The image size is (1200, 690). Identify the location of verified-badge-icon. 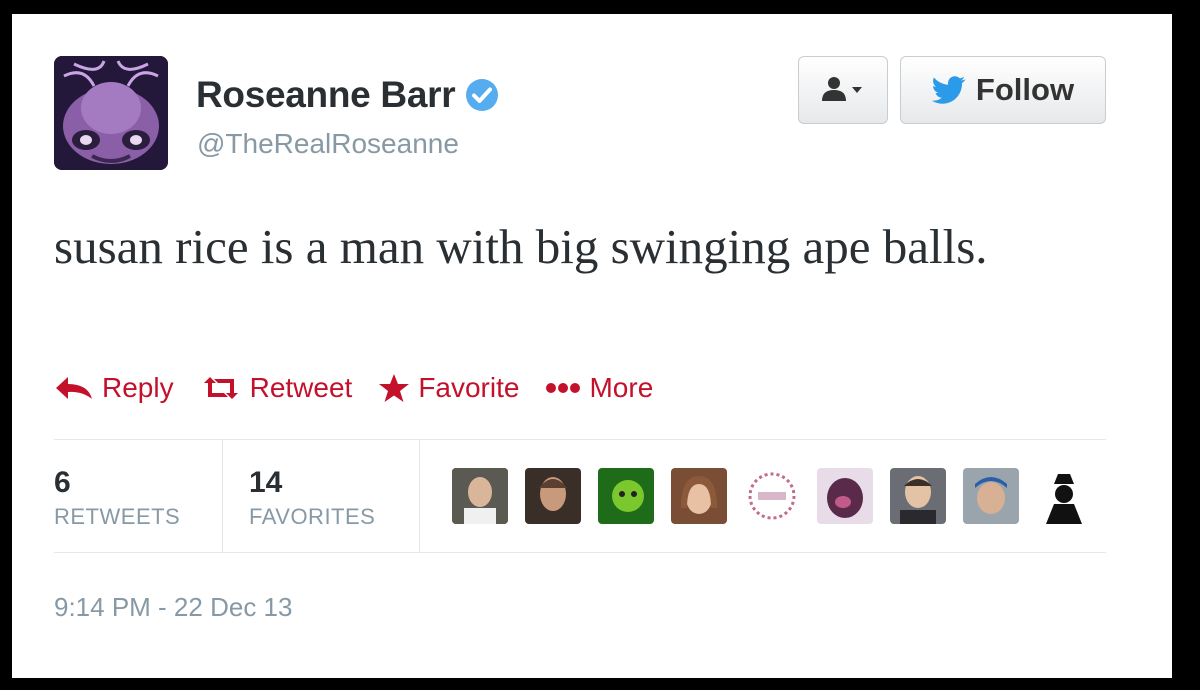
(482, 95).